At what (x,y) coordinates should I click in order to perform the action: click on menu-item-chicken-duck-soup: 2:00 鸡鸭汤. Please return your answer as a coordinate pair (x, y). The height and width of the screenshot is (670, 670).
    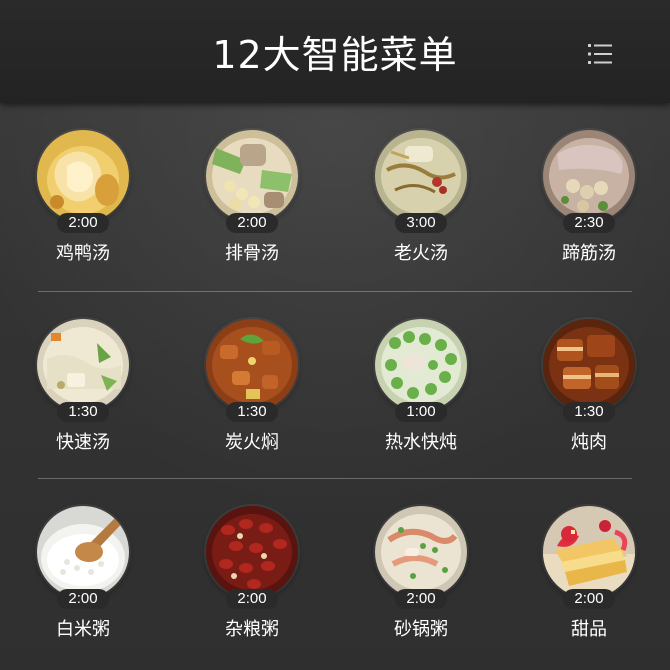
    Looking at the image, I should click on (83, 184).